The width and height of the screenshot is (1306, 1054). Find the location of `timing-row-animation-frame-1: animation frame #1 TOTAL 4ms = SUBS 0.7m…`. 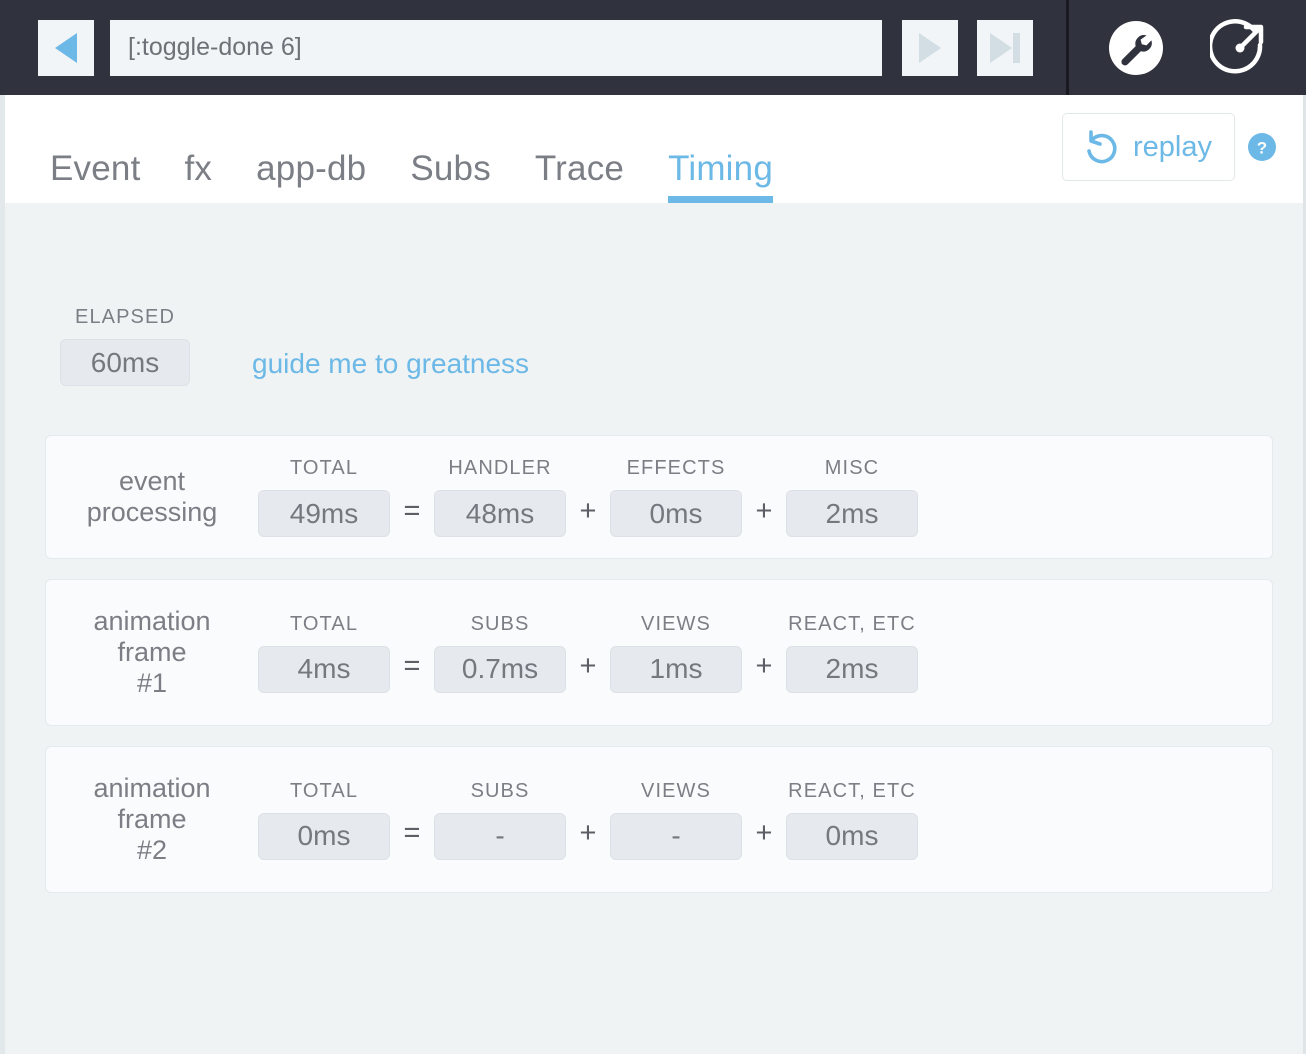

timing-row-animation-frame-1: animation frame #1 TOTAL 4ms = SUBS 0.7m… is located at coordinates (659, 652).